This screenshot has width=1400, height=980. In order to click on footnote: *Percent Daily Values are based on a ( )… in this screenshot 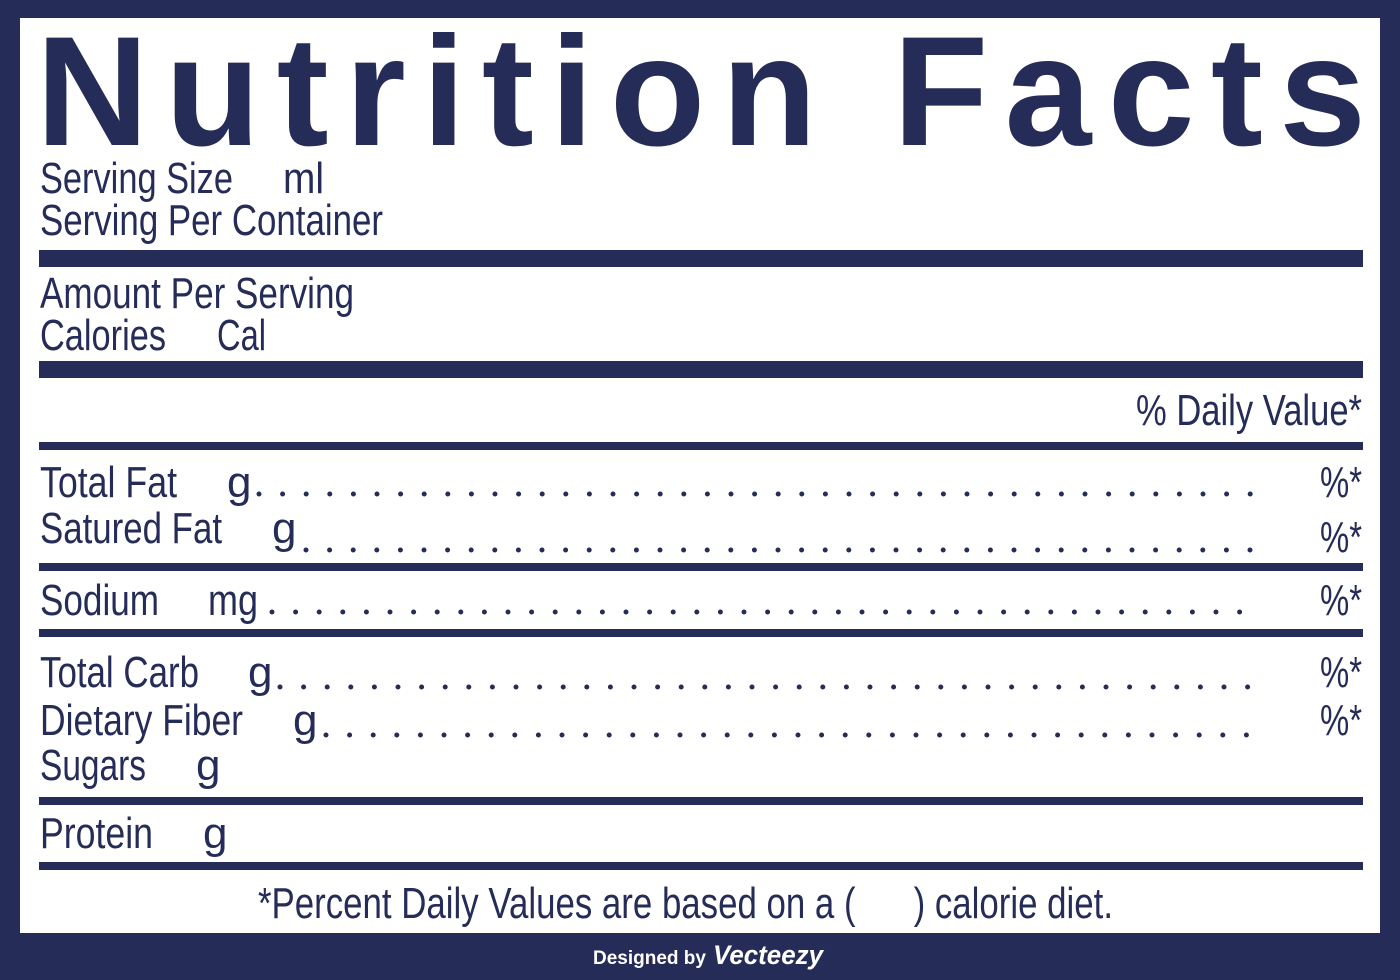, I will do `click(685, 903)`.